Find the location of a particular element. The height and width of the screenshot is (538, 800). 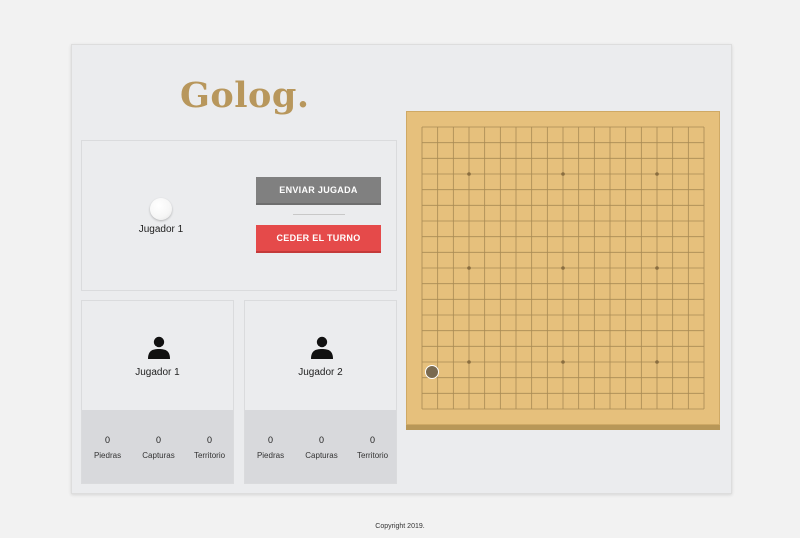

player-2-name: Jugador 2 is located at coordinates (320, 372).